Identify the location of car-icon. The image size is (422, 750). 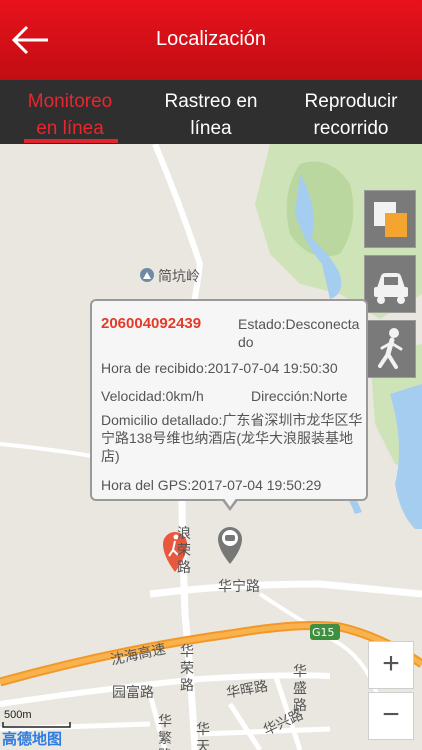
(391, 288).